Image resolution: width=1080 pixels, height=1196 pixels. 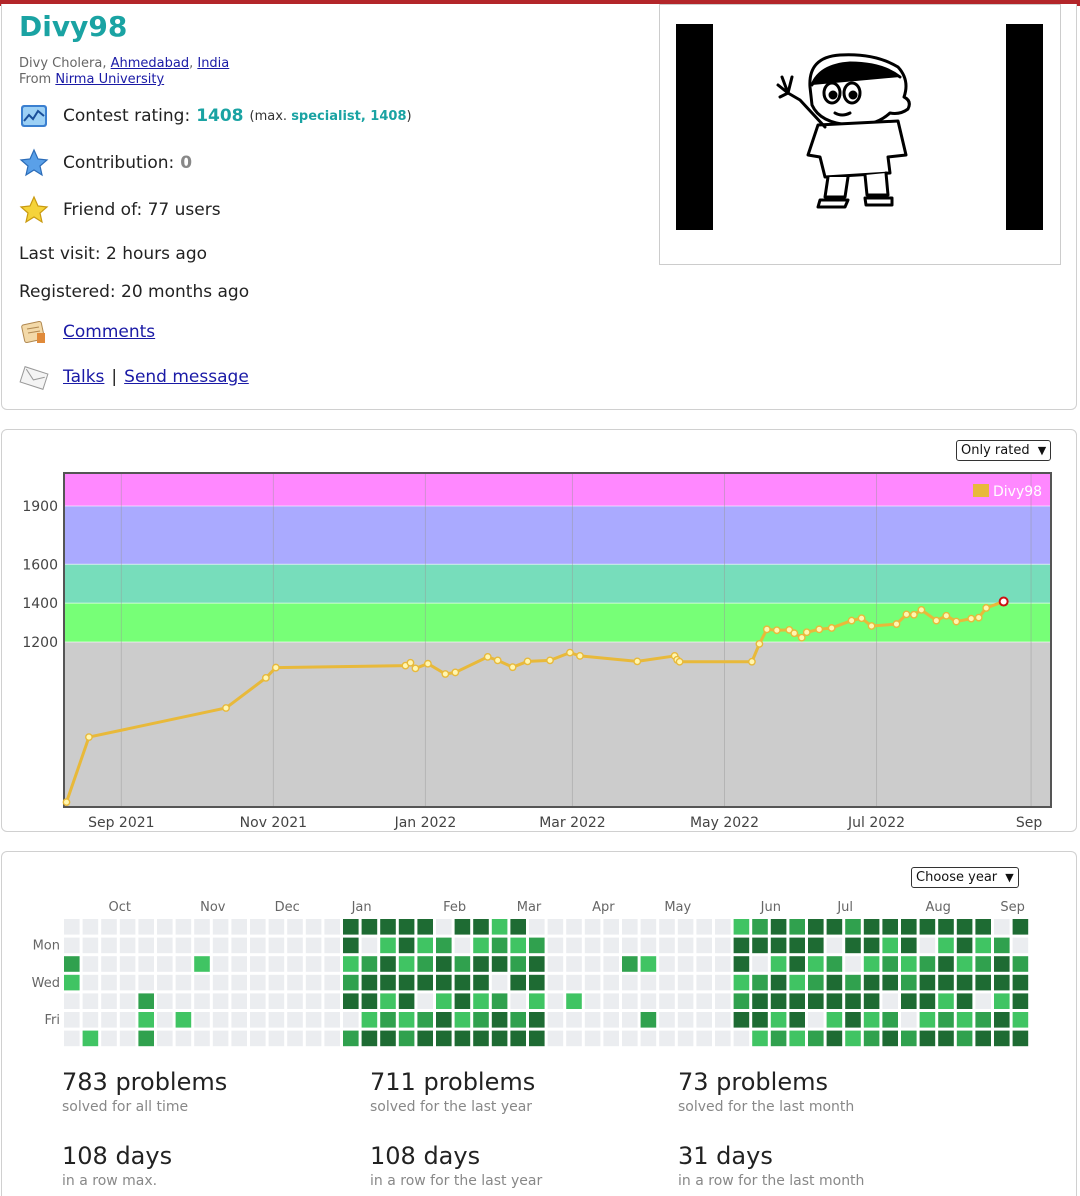 I want to click on registered-row: Registered: 20 months ago, so click(x=134, y=292).